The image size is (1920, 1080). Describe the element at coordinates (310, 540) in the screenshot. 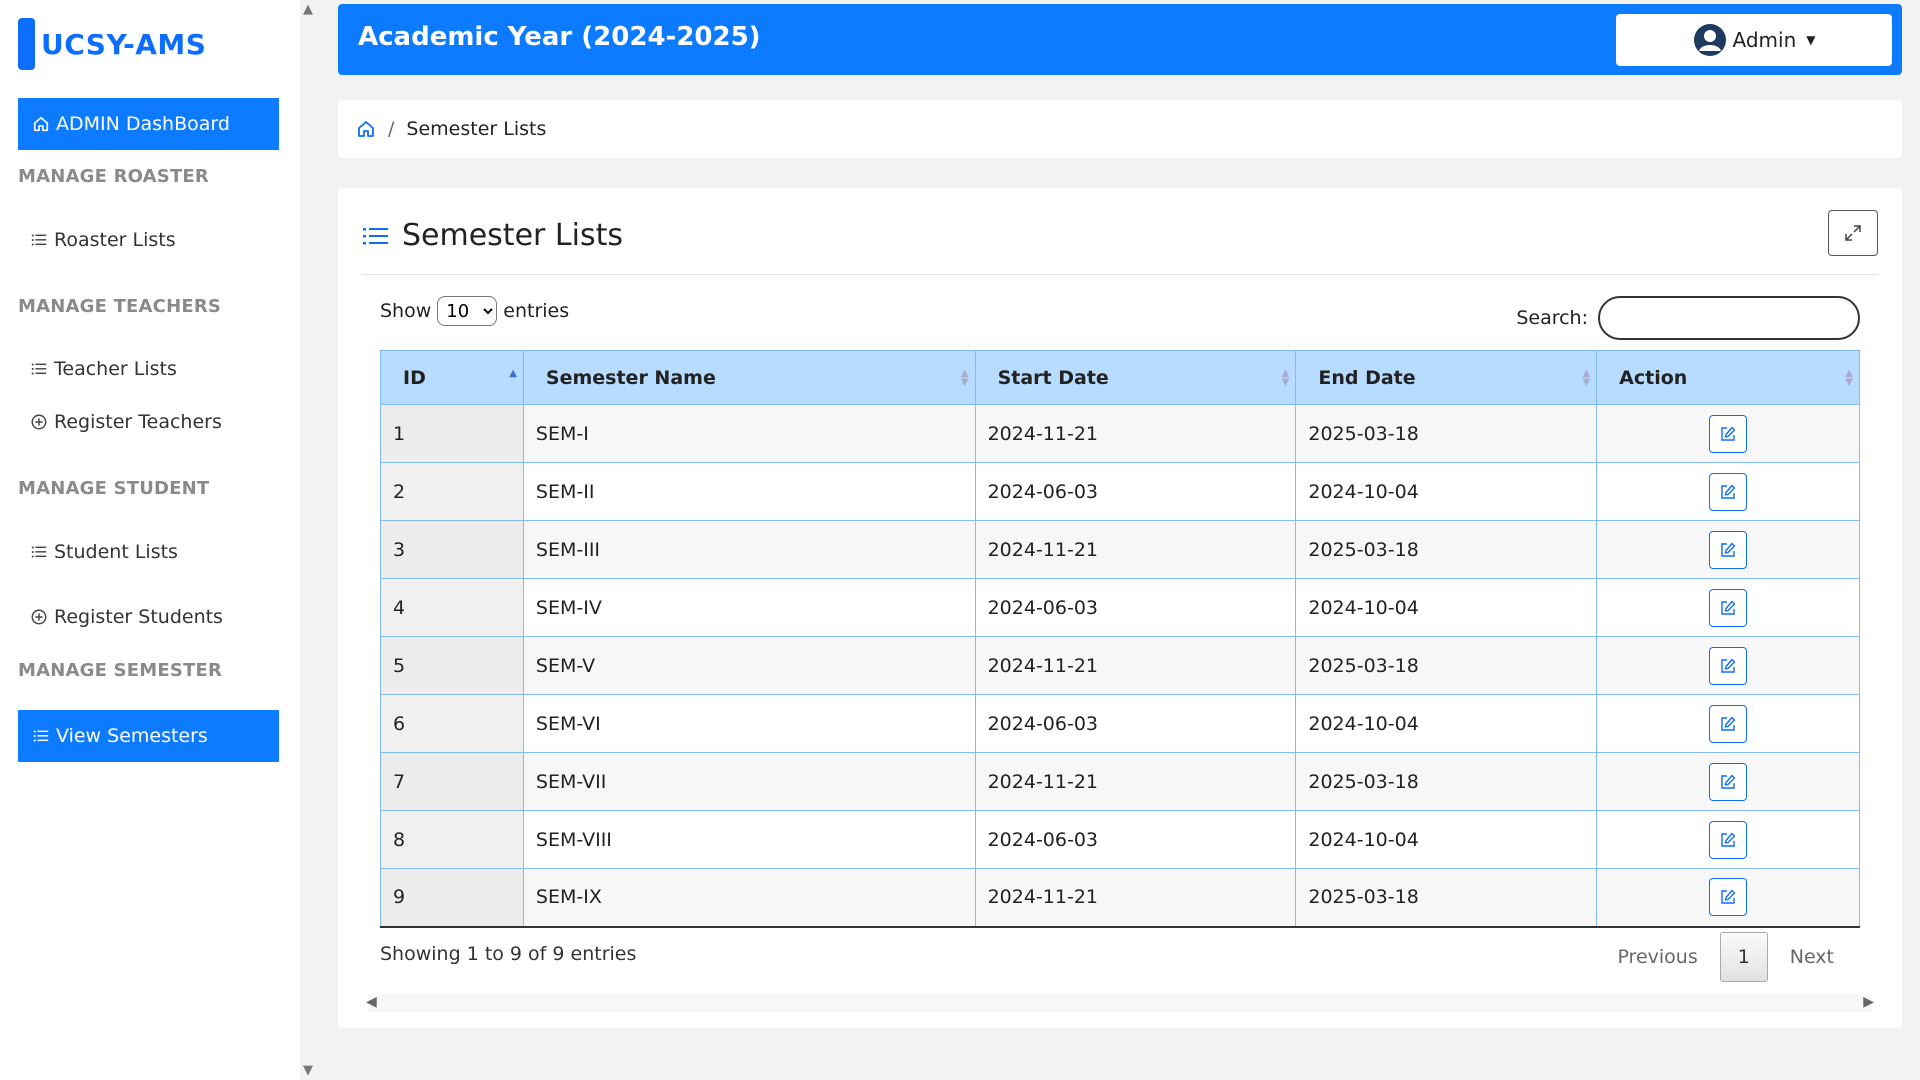

I see `sidebar-scrollbar: ▲ ▼` at that location.